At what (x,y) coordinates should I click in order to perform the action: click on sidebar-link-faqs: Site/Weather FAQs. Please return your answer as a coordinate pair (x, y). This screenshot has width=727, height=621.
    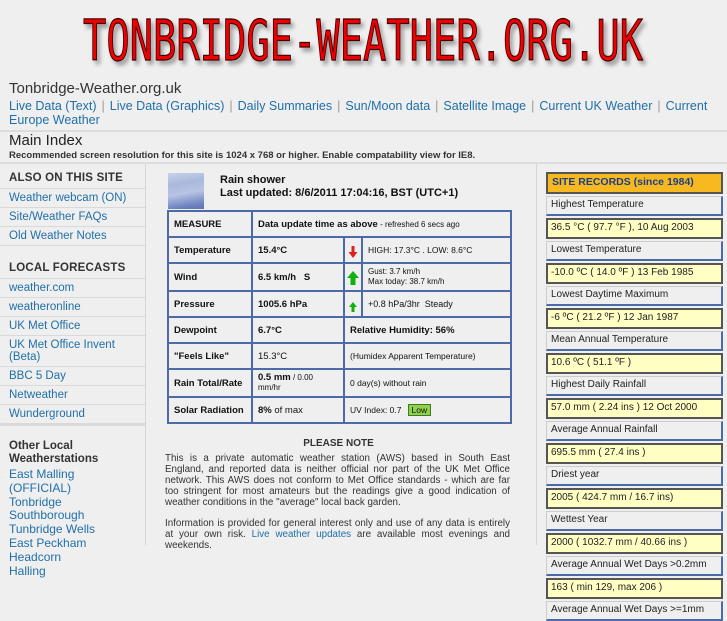
    Looking at the image, I should click on (58, 217).